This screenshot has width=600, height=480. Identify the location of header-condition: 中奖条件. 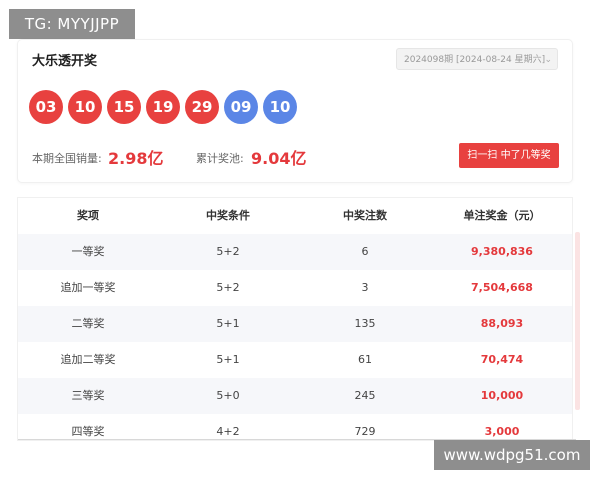
(228, 215).